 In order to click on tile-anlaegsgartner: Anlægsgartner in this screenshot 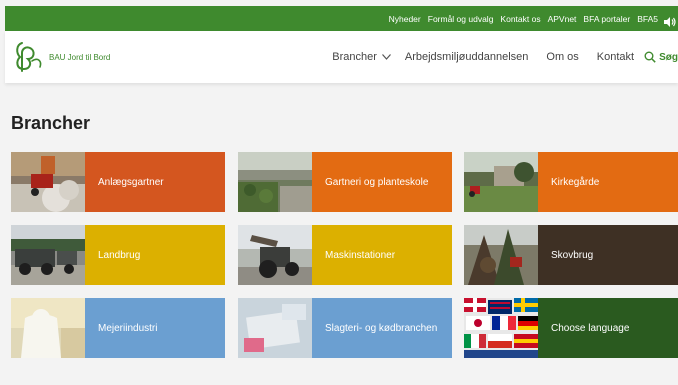, I will do `click(118, 182)`.